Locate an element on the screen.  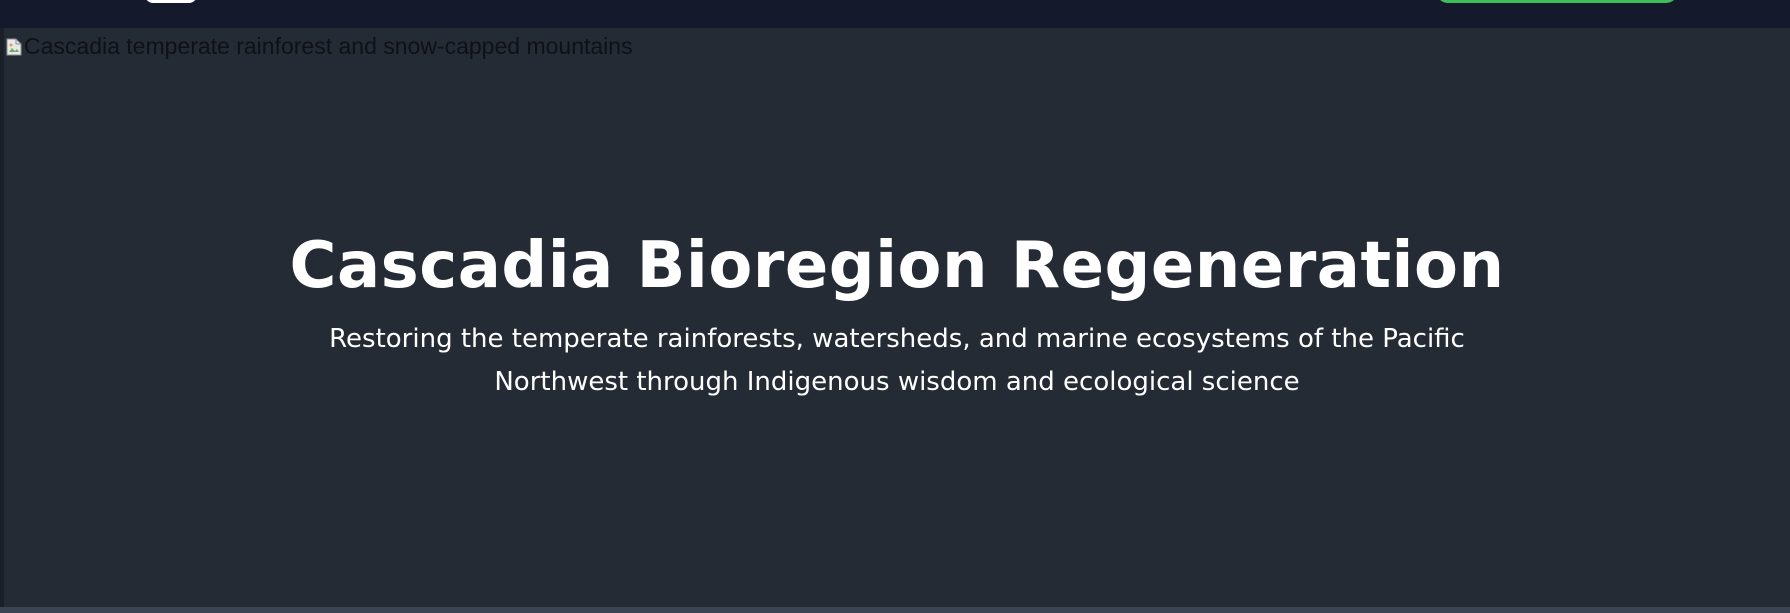
nav-cta-button is located at coordinates (1557, 1).